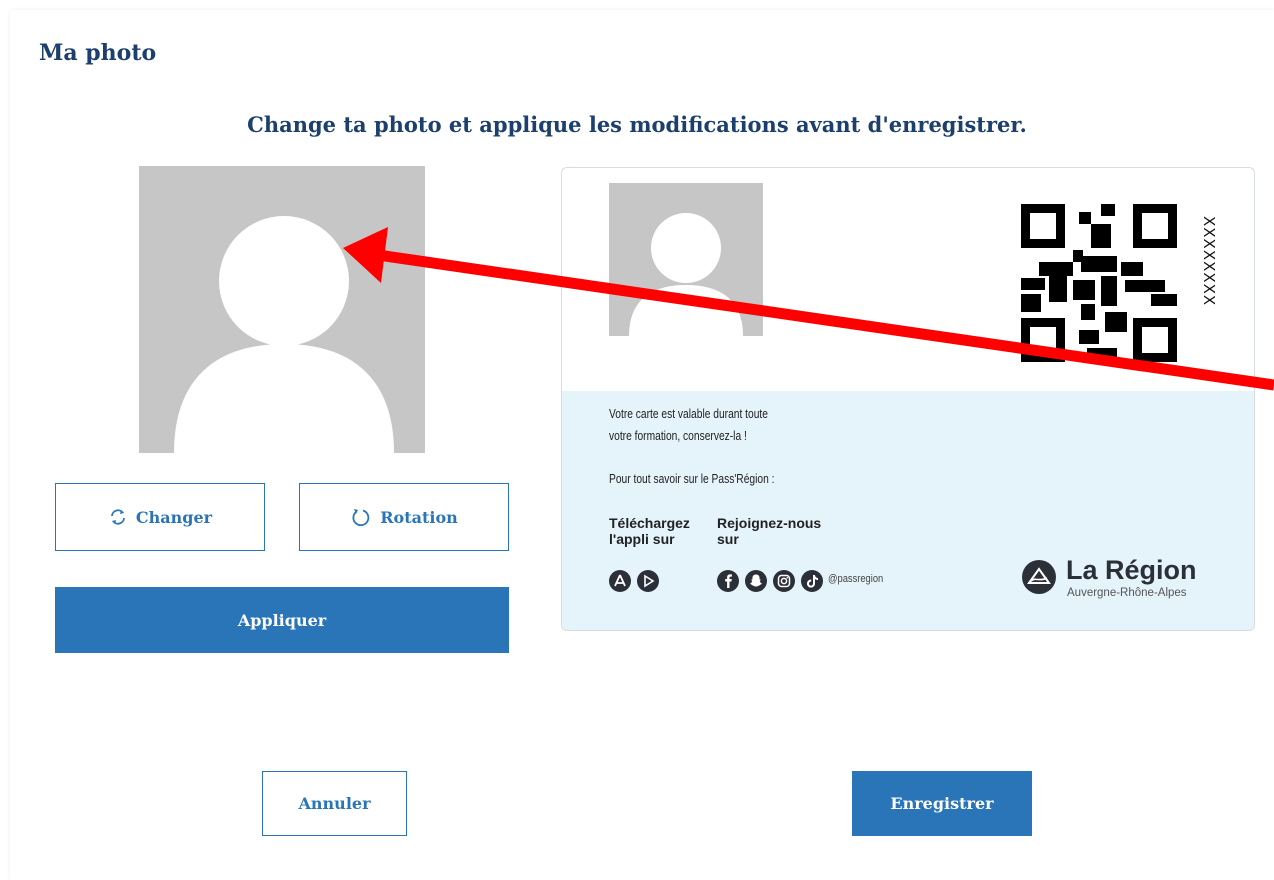  Describe the element at coordinates (692, 479) in the screenshot. I see `info-text: Pour tout savoir sur le Pass'Région :` at that location.